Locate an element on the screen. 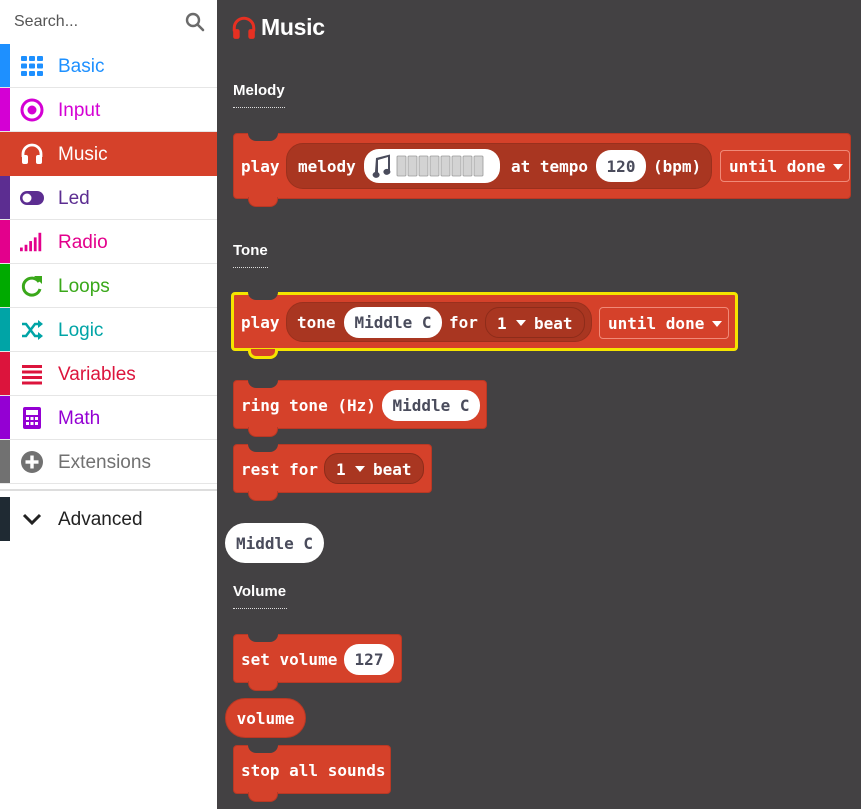 Image resolution: width=861 pixels, height=809 pixels. category-radio: Radio is located at coordinates (108, 242).